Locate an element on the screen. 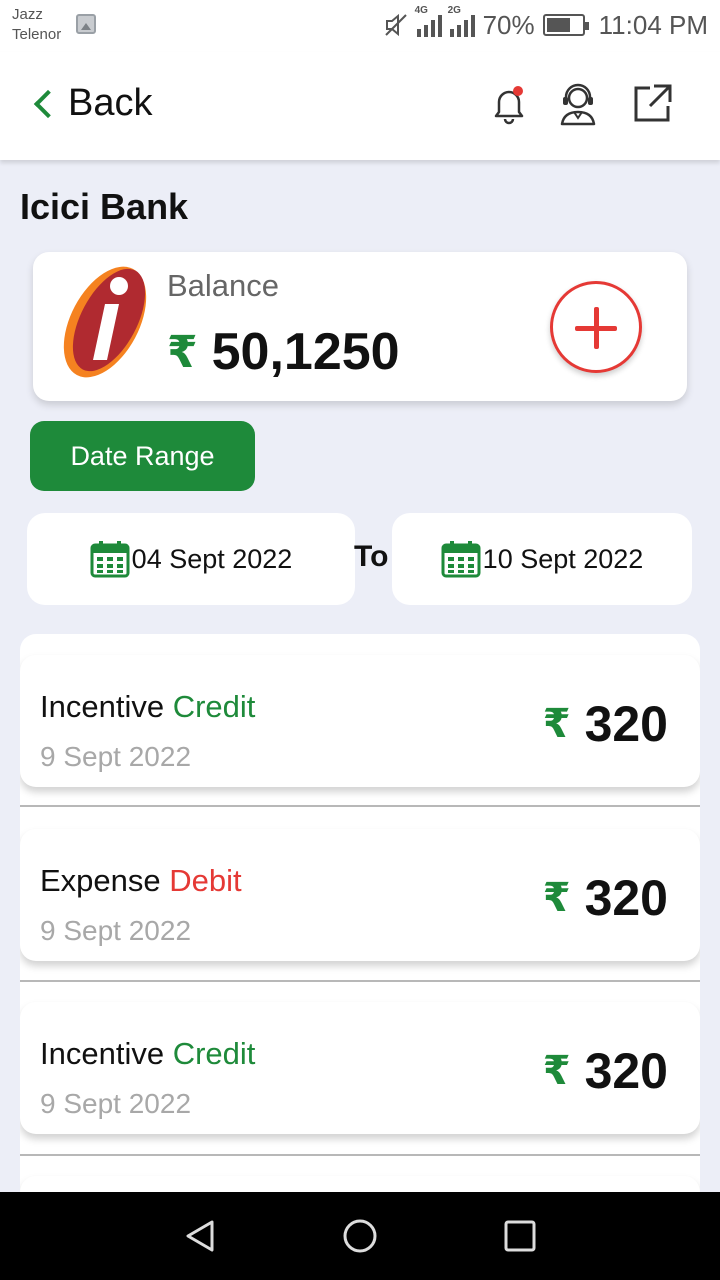 Image resolution: width=720 pixels, height=1280 pixels. chevron-left-icon is located at coordinates (48, 103).